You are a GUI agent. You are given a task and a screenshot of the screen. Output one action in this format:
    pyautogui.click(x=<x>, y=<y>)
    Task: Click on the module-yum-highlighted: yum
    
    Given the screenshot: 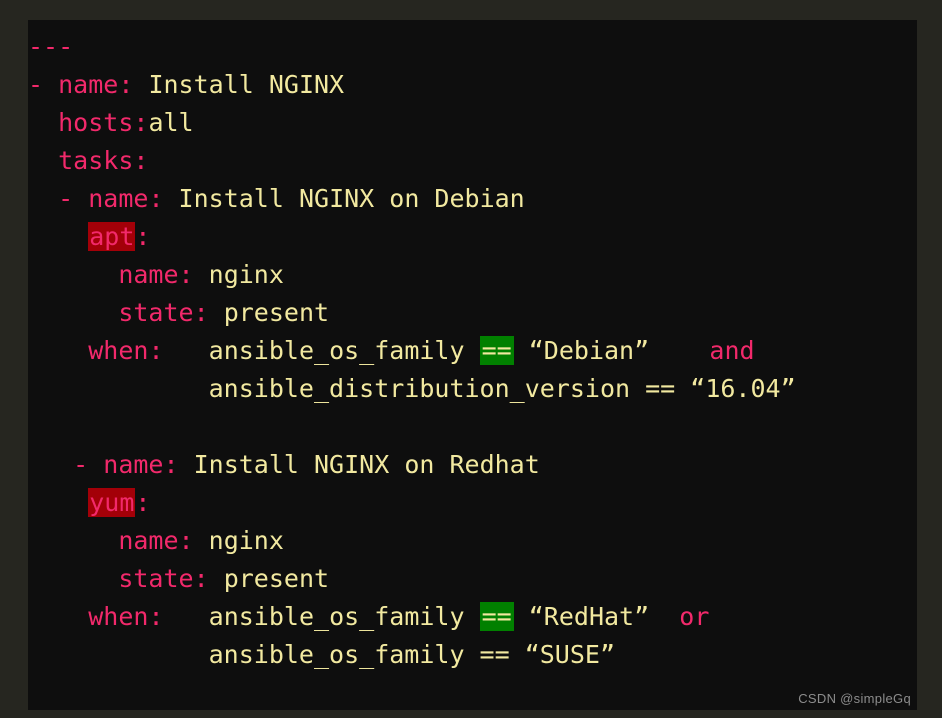 What is the action you would take?
    pyautogui.click(x=112, y=502)
    